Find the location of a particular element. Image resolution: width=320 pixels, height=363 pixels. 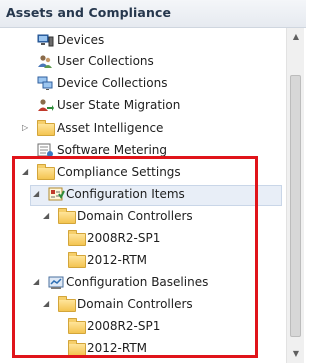

section-title: Assets and Compliance is located at coordinates (89, 12).